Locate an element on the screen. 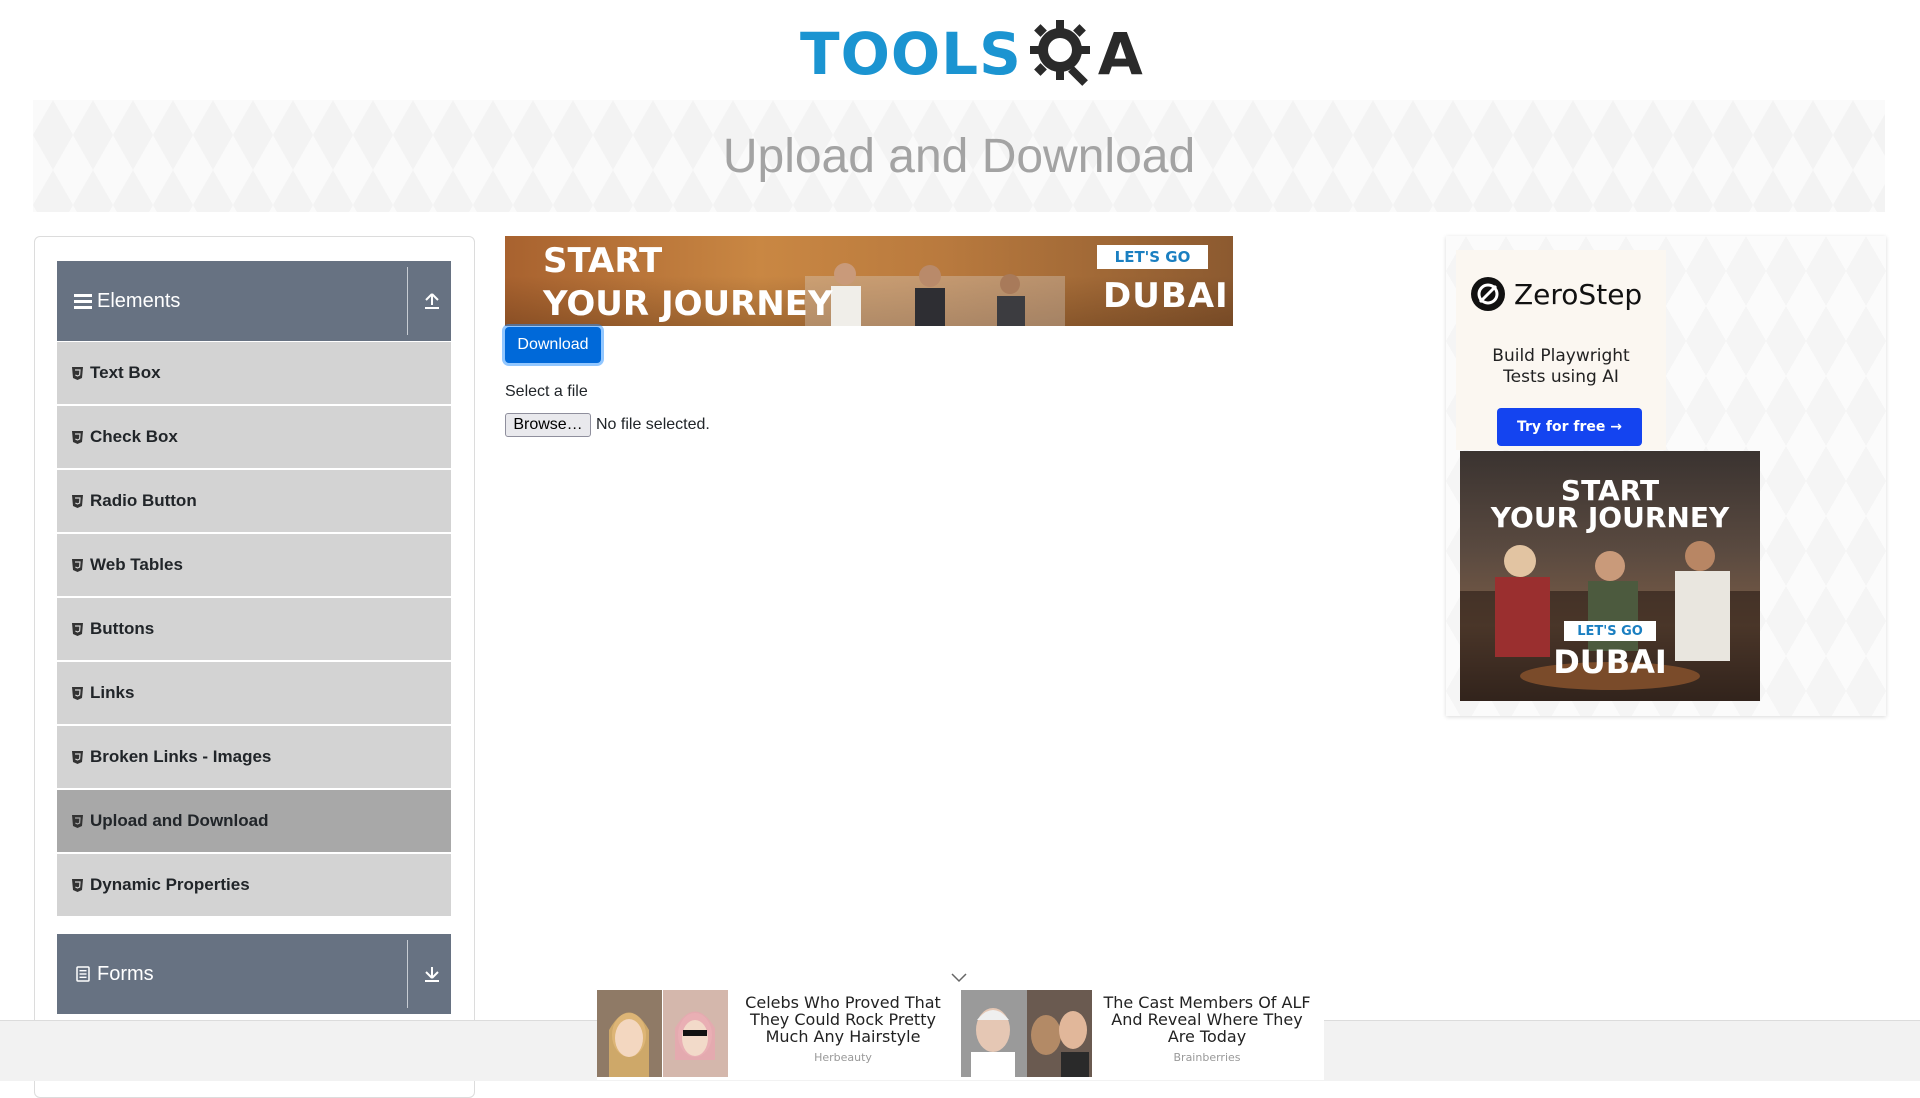 This screenshot has height=1098, width=1920. zerostep-tagline: Build Playwright Tests using AI is located at coordinates (1561, 367).